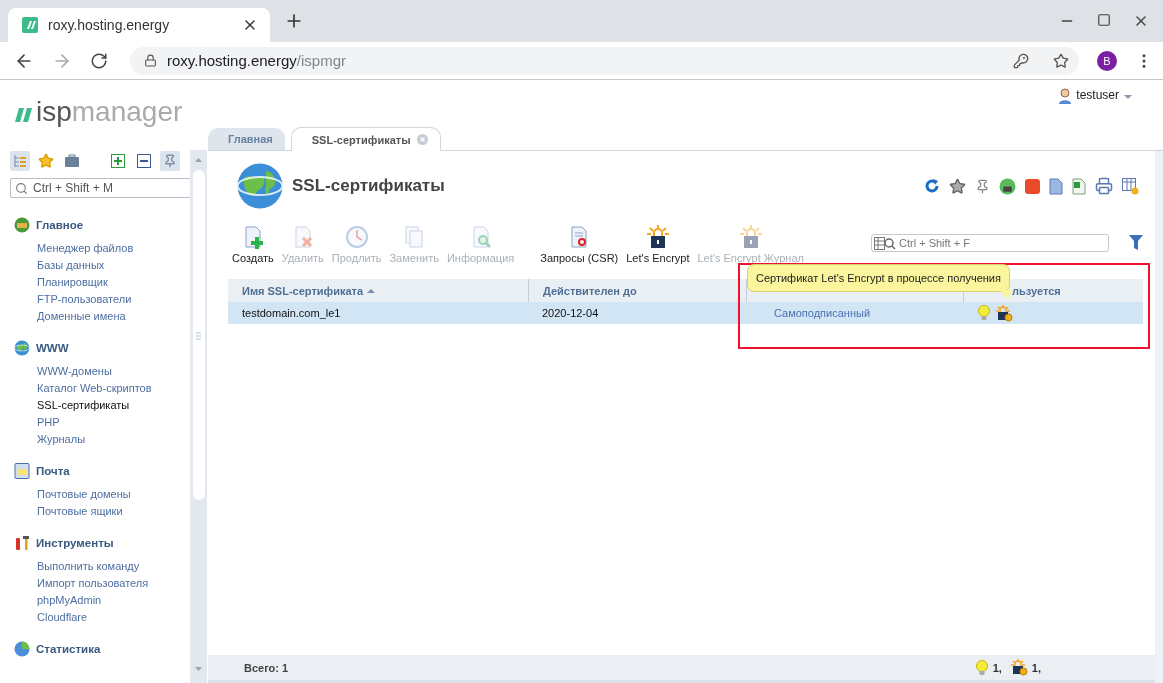  What do you see at coordinates (1079, 186) in the screenshot?
I see `spreadsheet-icon` at bounding box center [1079, 186].